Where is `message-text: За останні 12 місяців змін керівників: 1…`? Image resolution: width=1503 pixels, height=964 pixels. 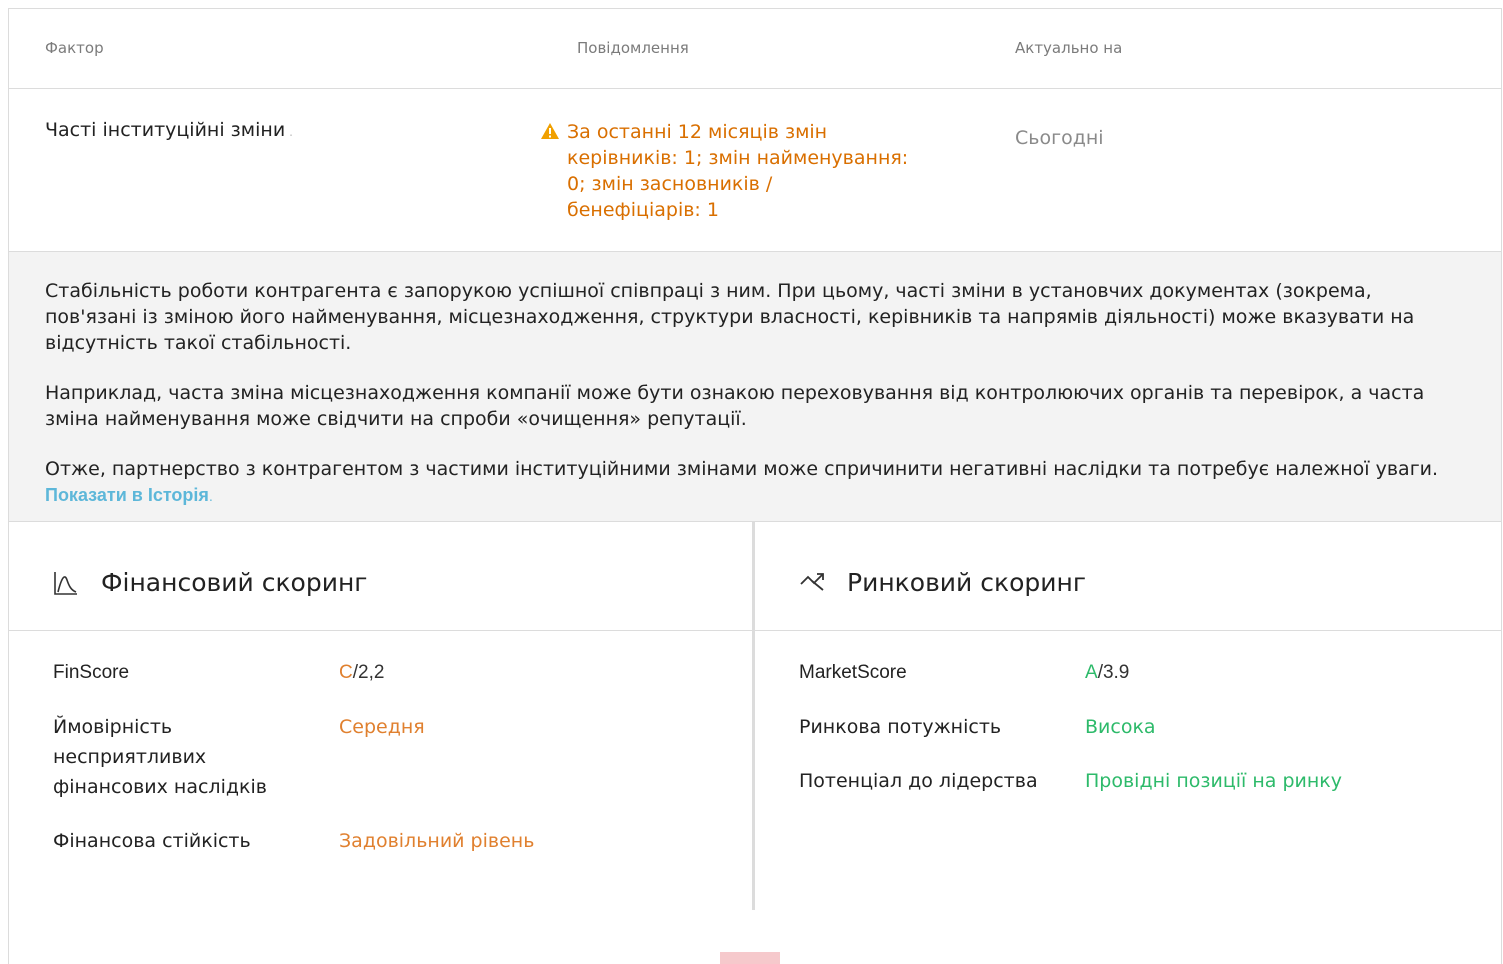
message-text: За останні 12 місяців змін керівників: 1… is located at coordinates (738, 171).